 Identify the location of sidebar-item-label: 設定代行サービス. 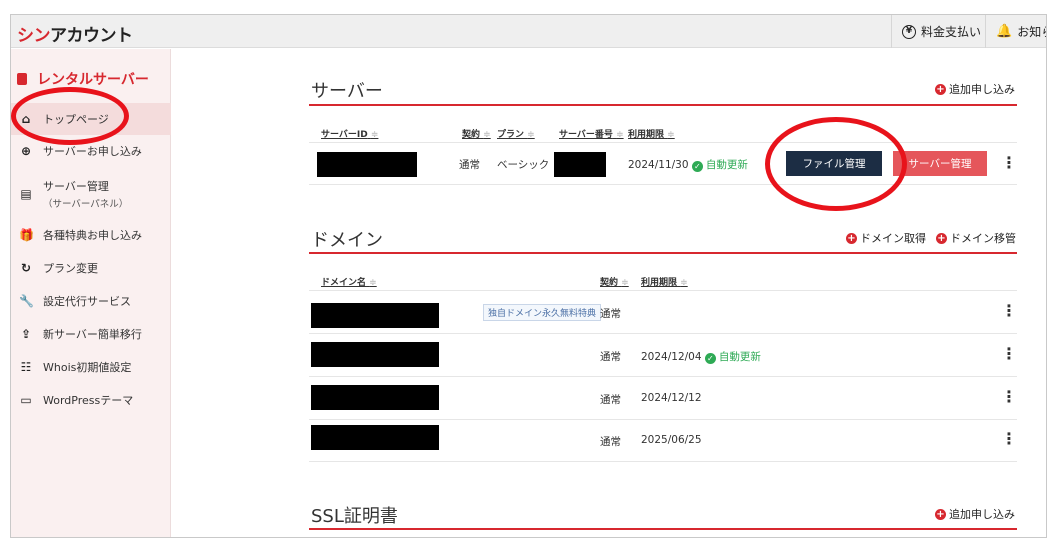
(87, 301).